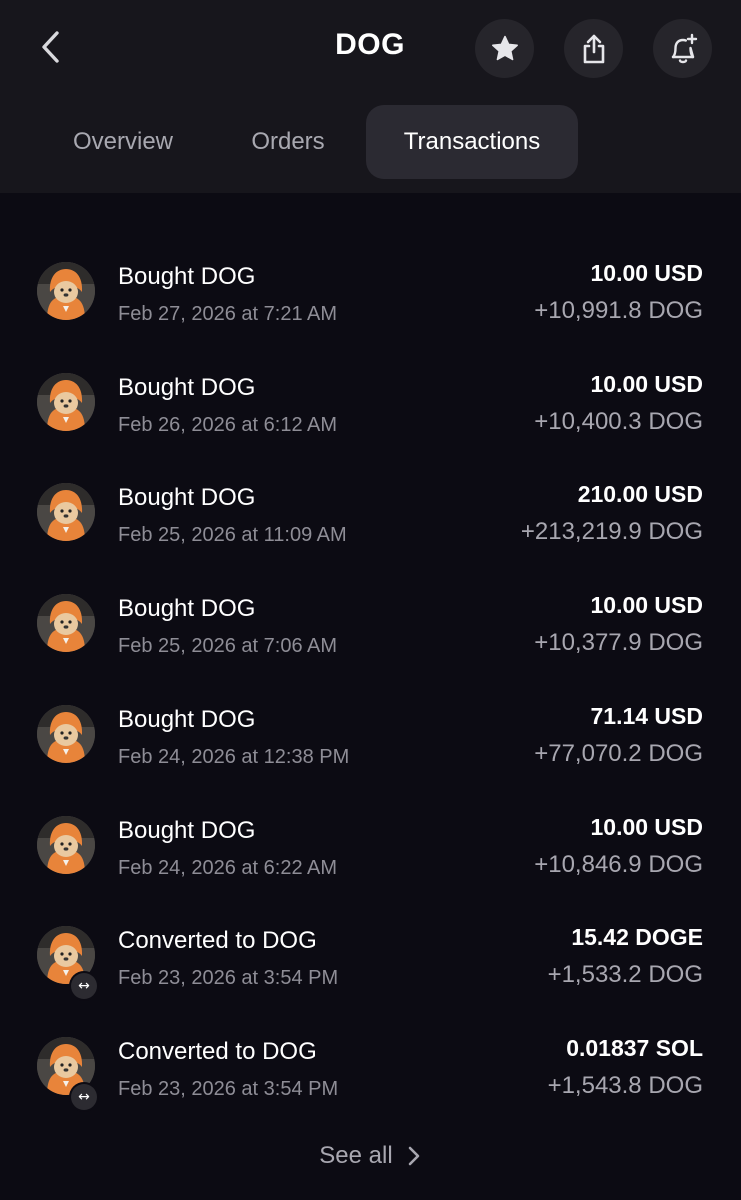  I want to click on transaction-received: +10,846.9 DOG, so click(618, 864).